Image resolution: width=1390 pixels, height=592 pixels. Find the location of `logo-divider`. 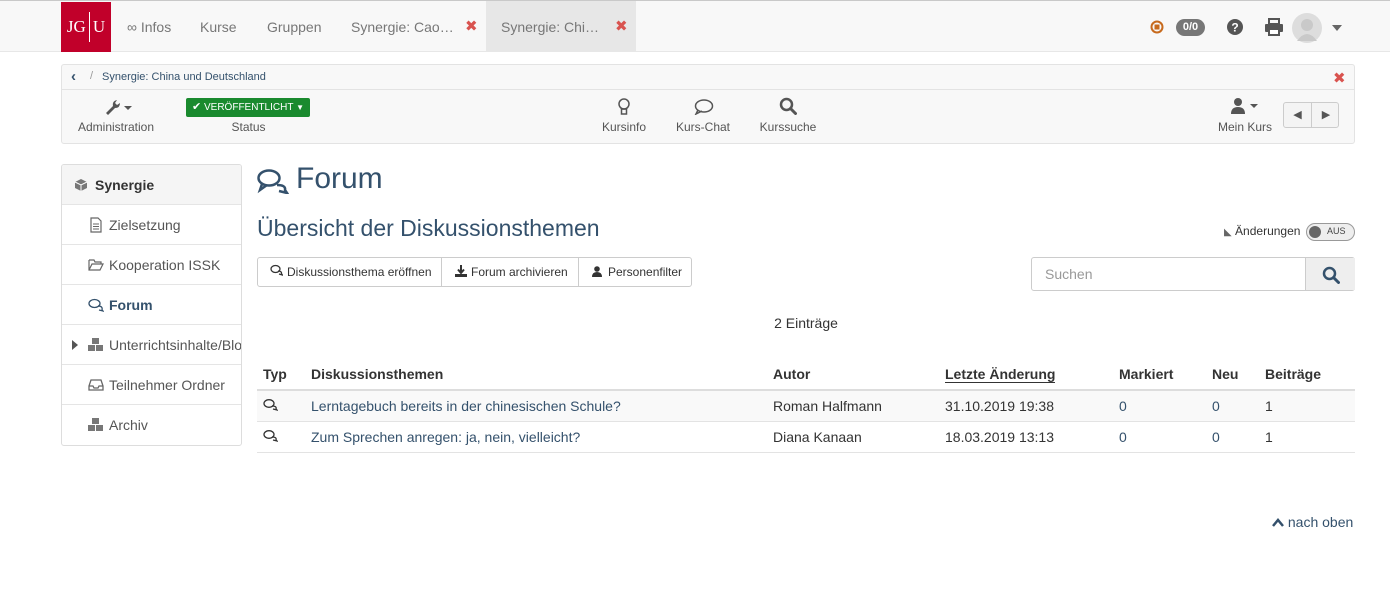

logo-divider is located at coordinates (89, 27).